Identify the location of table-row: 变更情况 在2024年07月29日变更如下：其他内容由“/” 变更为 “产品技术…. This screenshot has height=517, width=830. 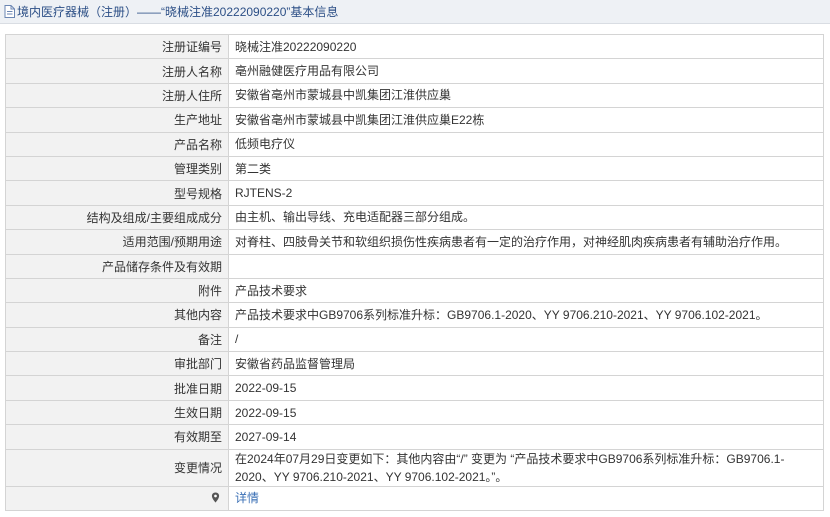
(414, 467).